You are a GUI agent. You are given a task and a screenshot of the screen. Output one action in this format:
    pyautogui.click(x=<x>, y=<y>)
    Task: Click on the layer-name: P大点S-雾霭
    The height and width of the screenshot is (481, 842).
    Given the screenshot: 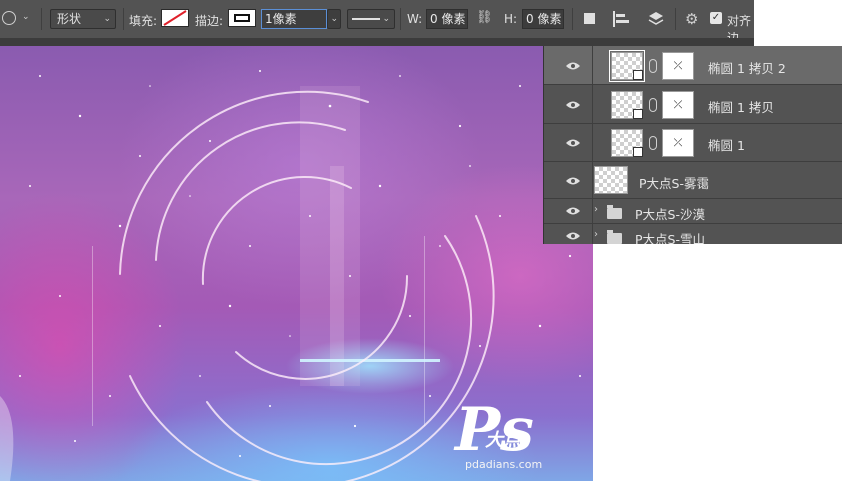 What is the action you would take?
    pyautogui.click(x=674, y=182)
    